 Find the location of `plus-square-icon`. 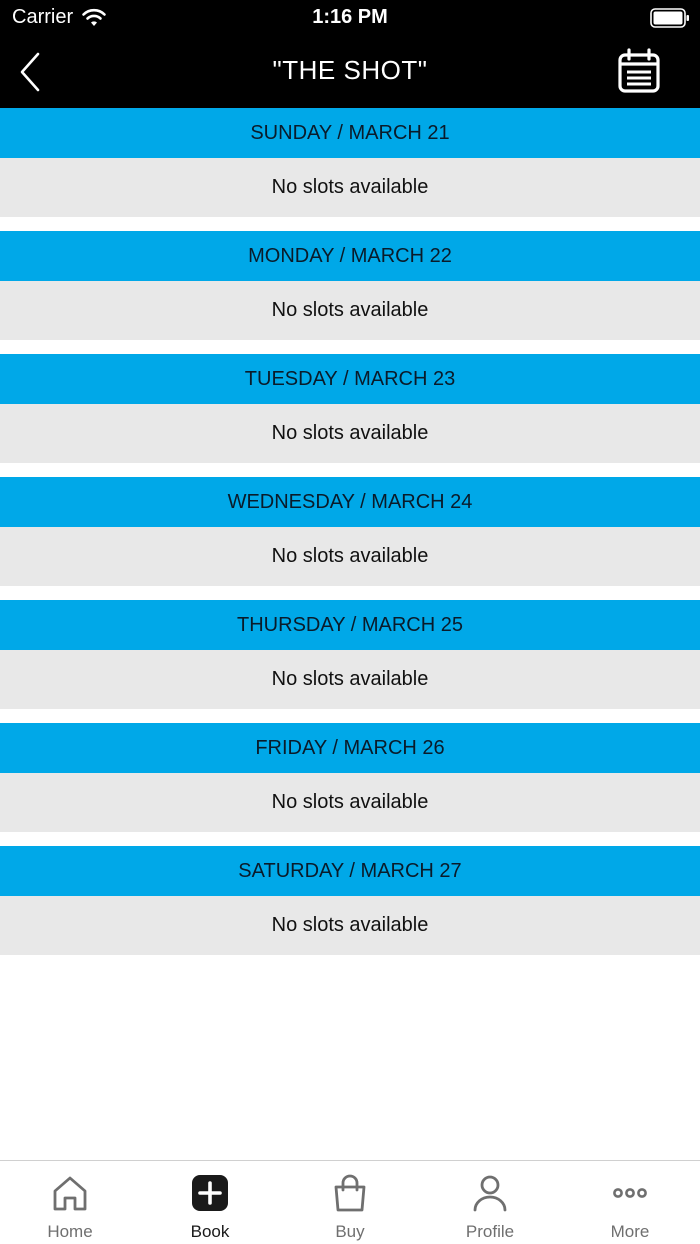

plus-square-icon is located at coordinates (210, 1193).